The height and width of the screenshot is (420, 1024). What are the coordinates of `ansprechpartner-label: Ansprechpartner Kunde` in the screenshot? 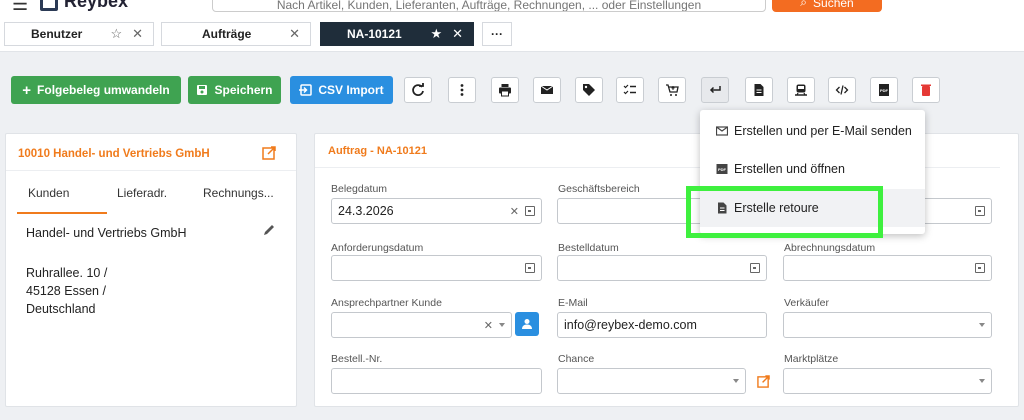 It's located at (386, 303).